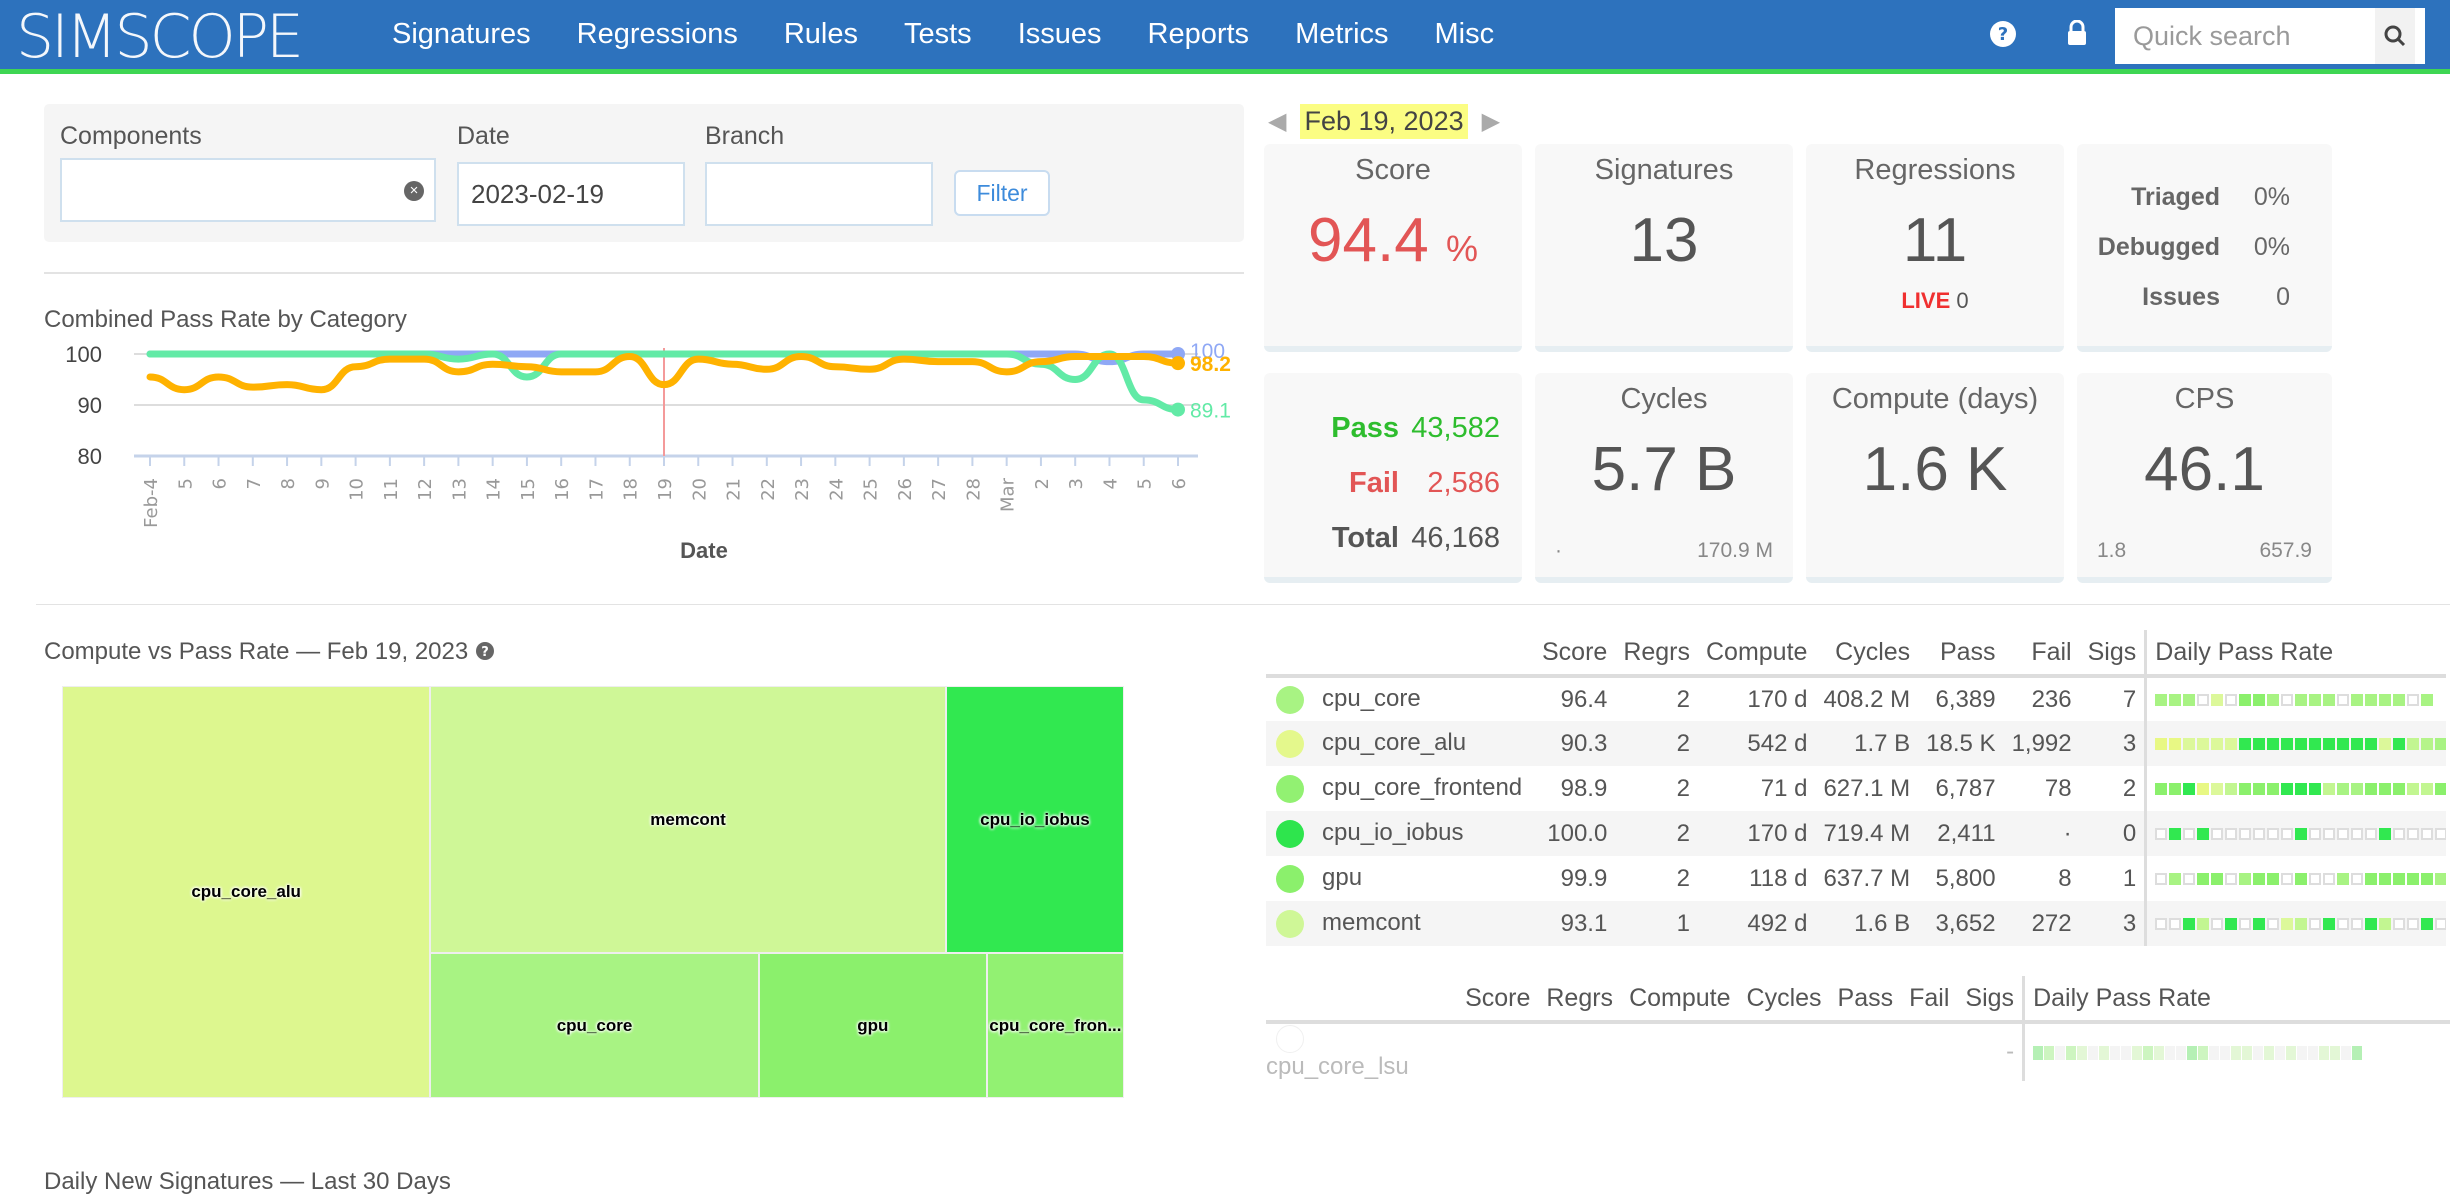  What do you see at coordinates (2041, 654) in the screenshot?
I see `col-fail: Fail` at bounding box center [2041, 654].